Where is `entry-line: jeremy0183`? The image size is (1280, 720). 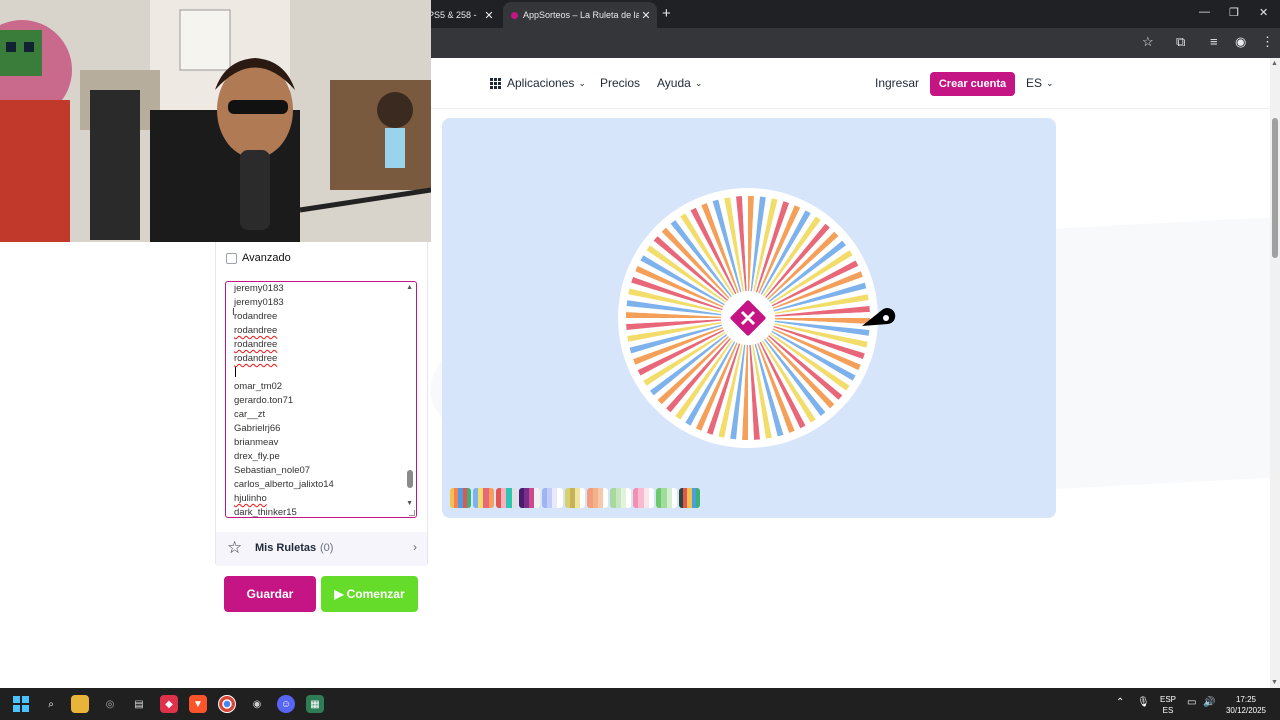
entry-line: jeremy0183 is located at coordinates (259, 302).